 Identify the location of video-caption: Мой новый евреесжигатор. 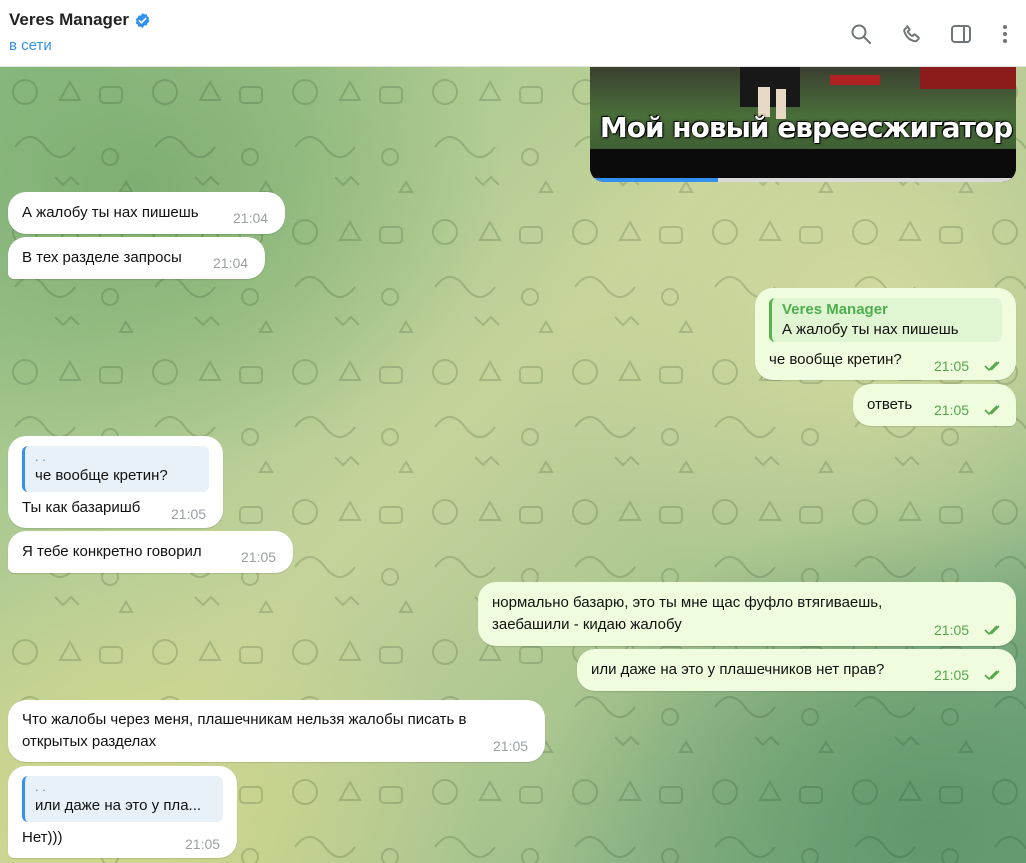
(806, 127).